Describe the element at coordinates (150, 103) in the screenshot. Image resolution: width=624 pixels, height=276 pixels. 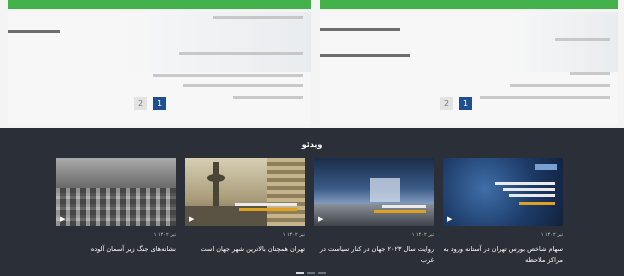
I see `left-pagination: 2 1` at that location.